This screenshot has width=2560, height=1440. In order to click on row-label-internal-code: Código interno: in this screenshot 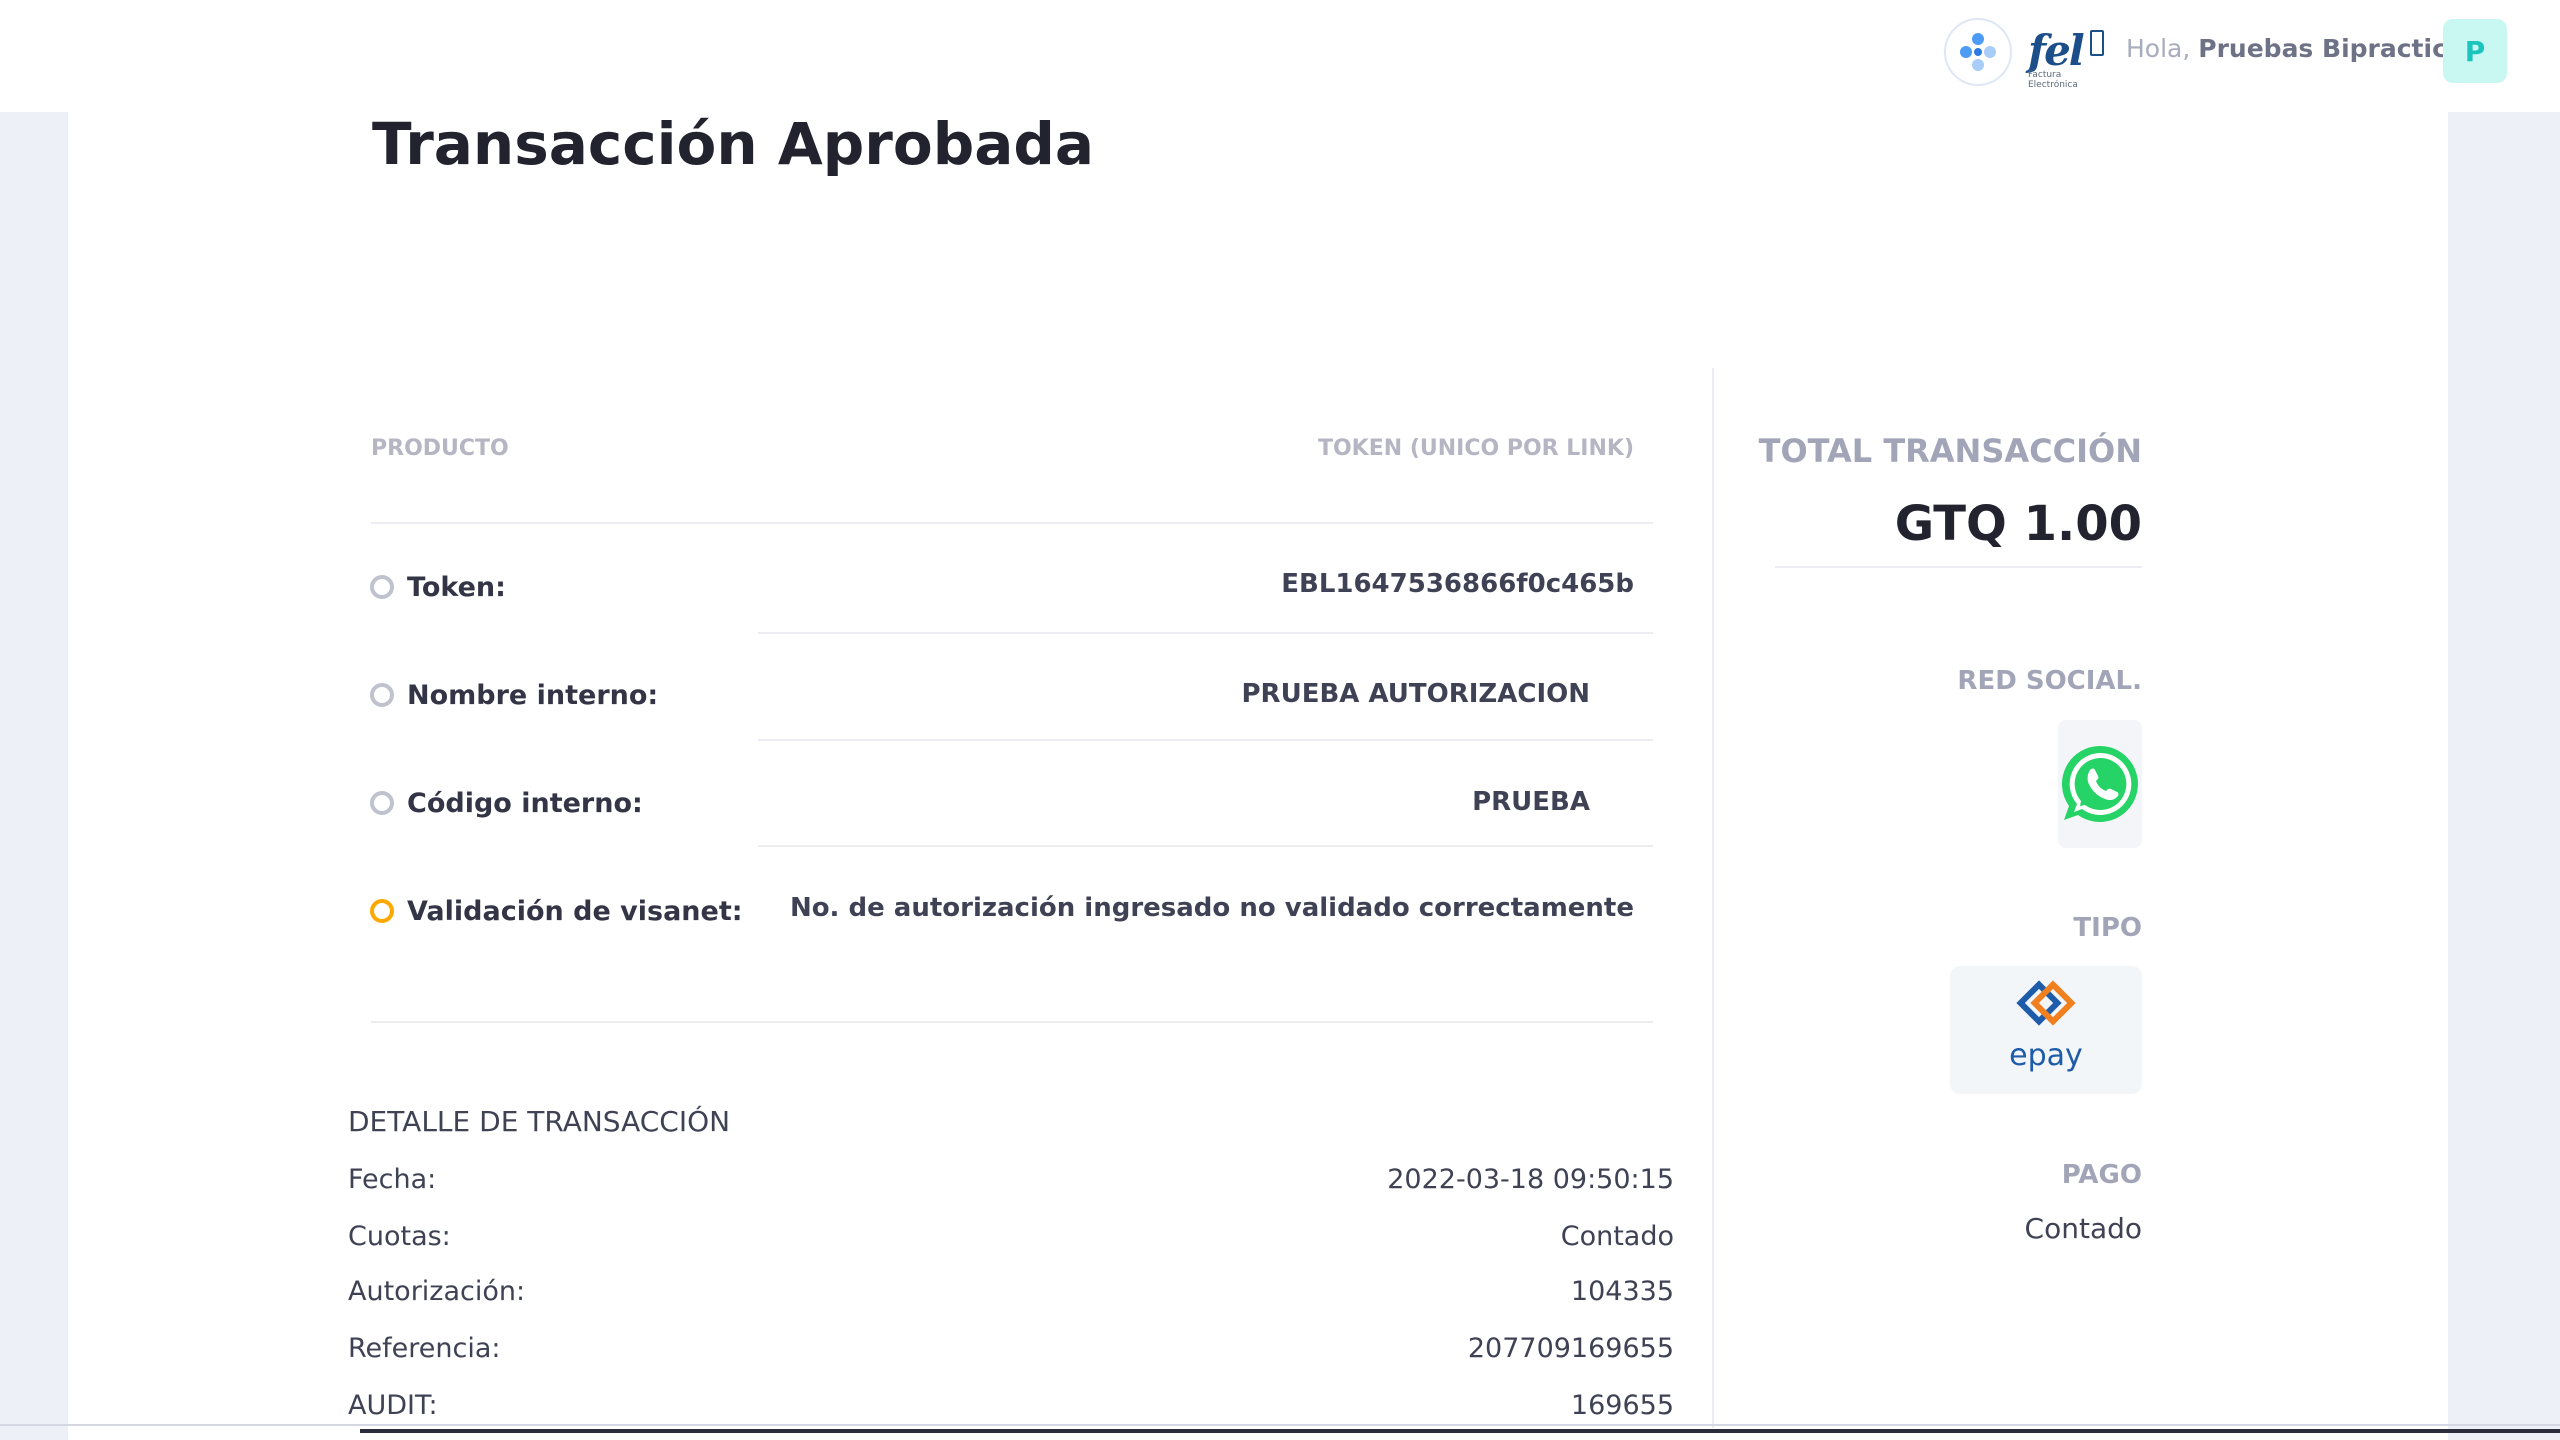, I will do `click(525, 803)`.